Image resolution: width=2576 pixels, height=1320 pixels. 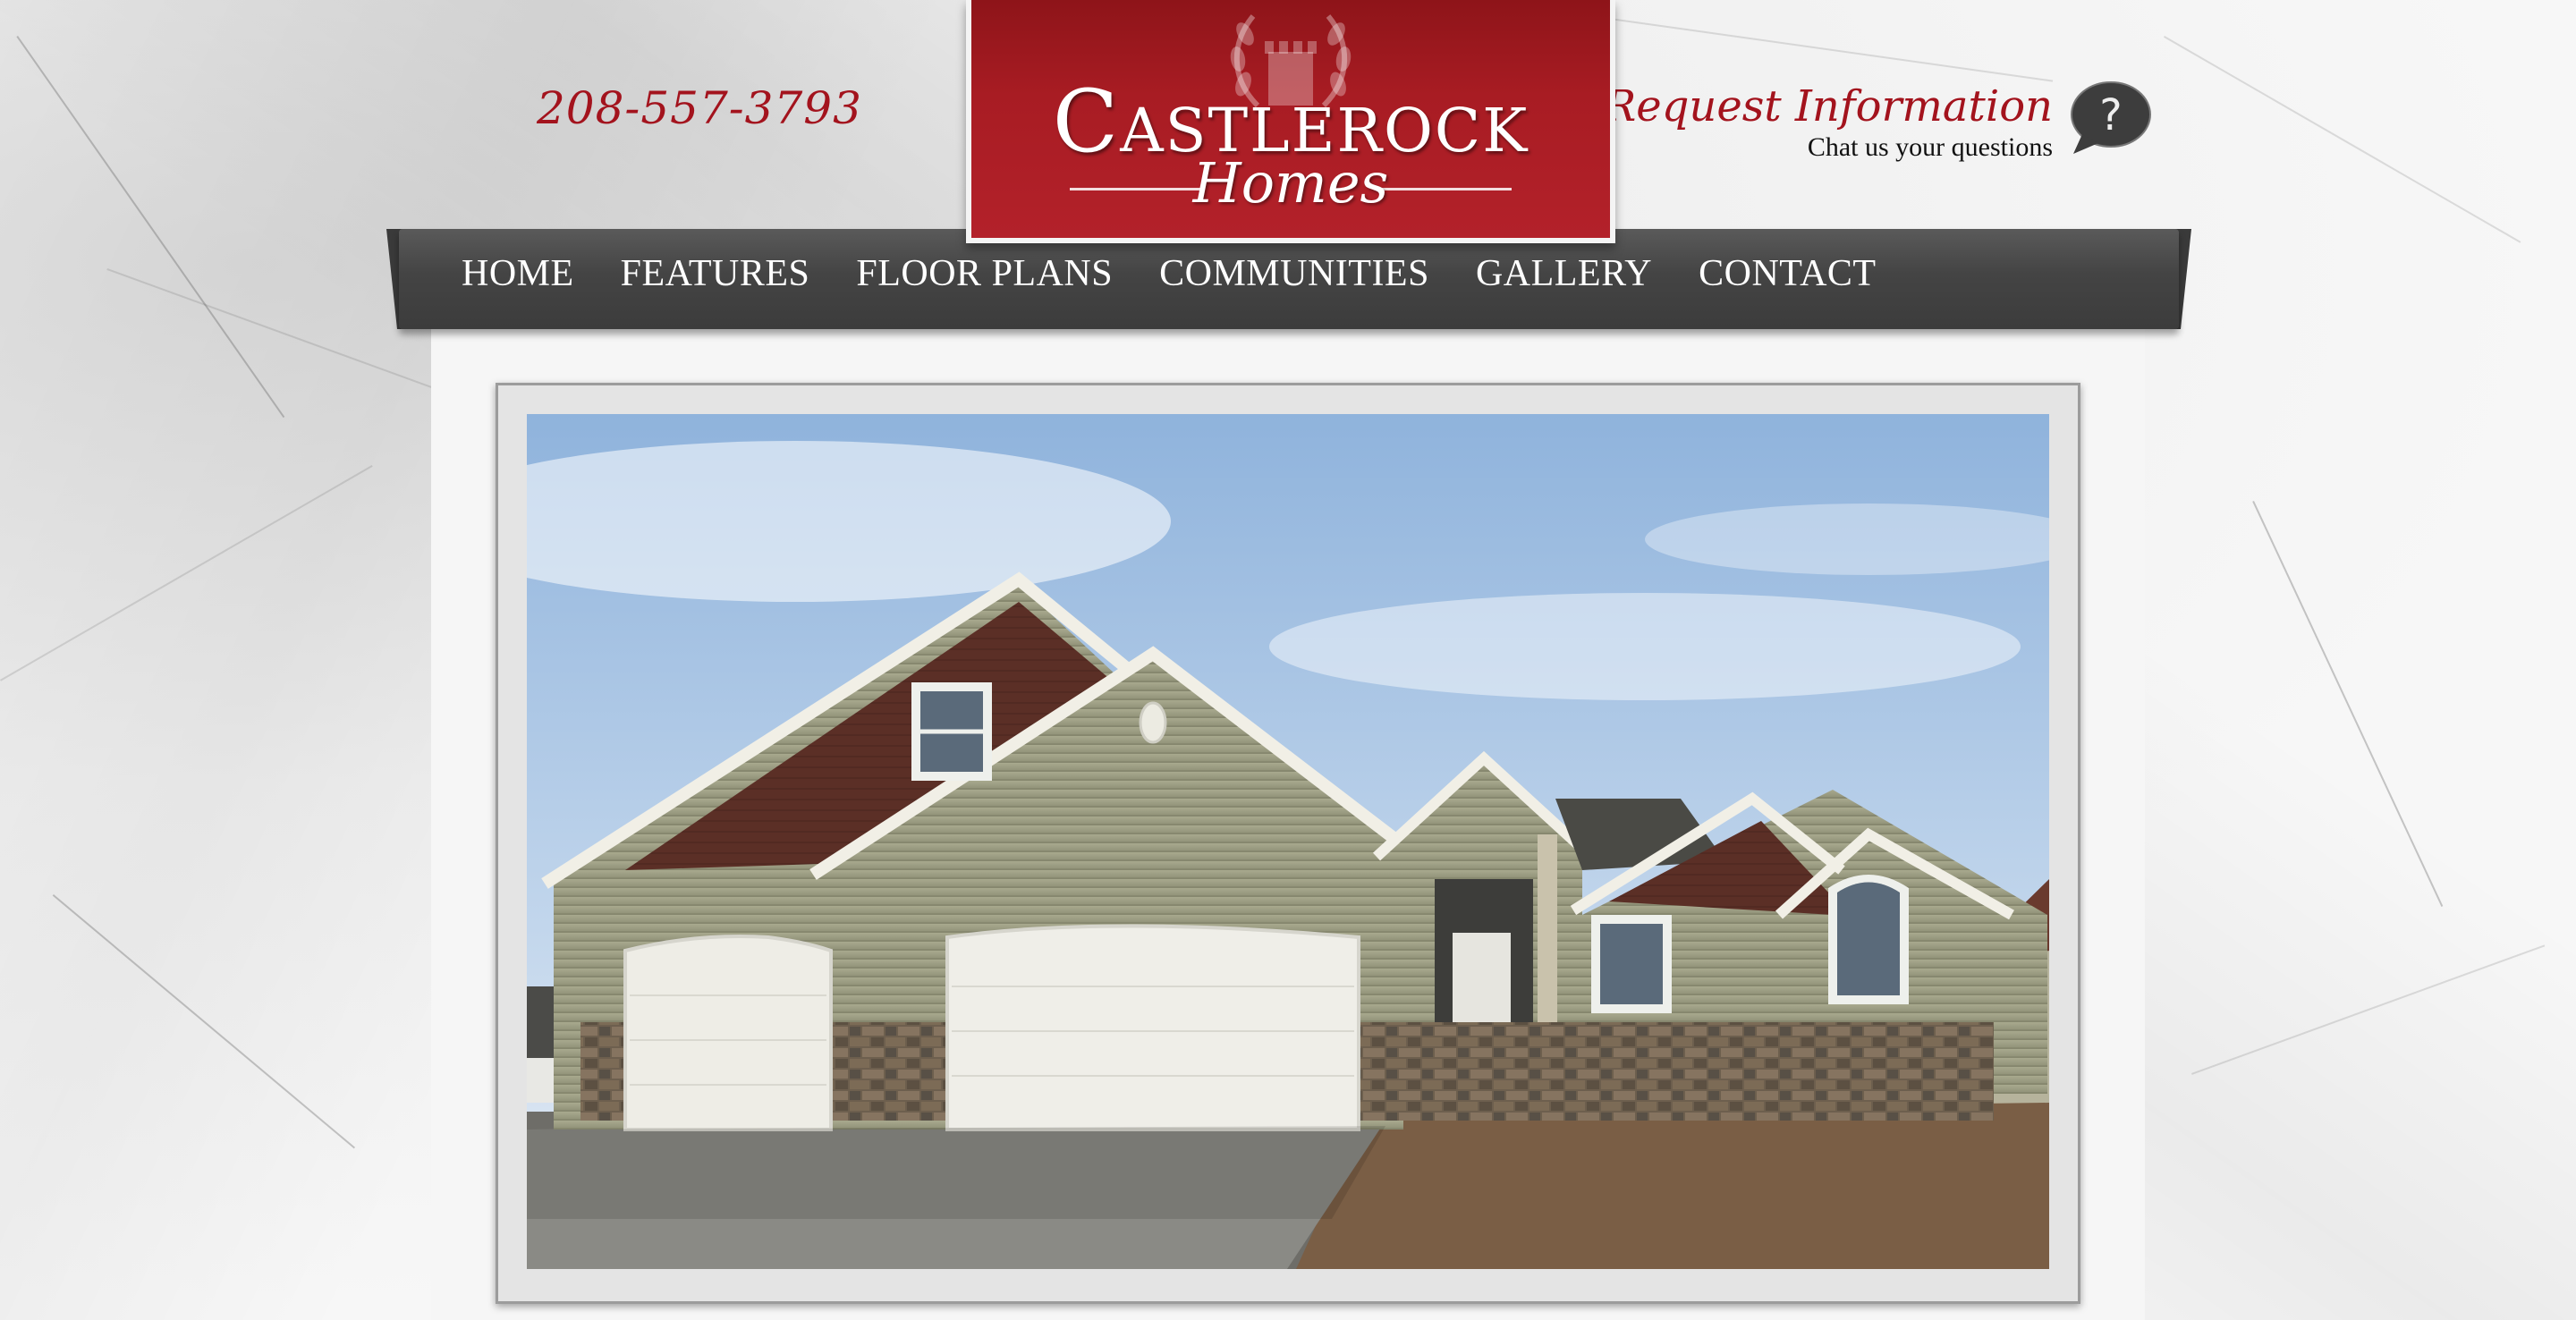 I want to click on nav-item-floor-plans: FLOOR PLANS, so click(x=984, y=273).